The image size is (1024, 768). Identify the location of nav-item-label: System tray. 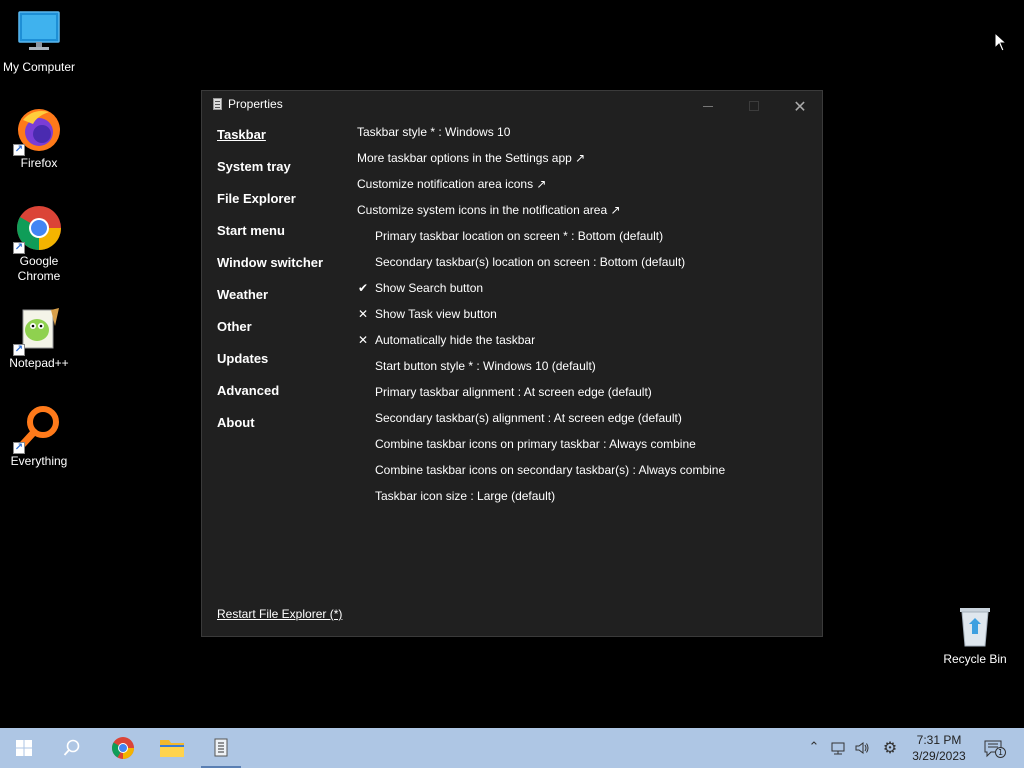
(254, 166).